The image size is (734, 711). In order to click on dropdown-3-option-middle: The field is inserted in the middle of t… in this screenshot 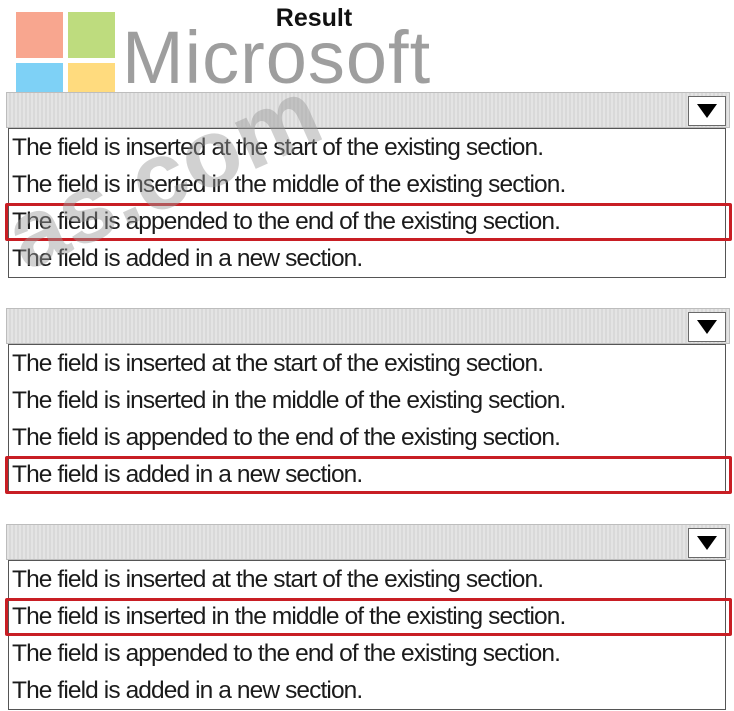, I will do `click(368, 617)`.